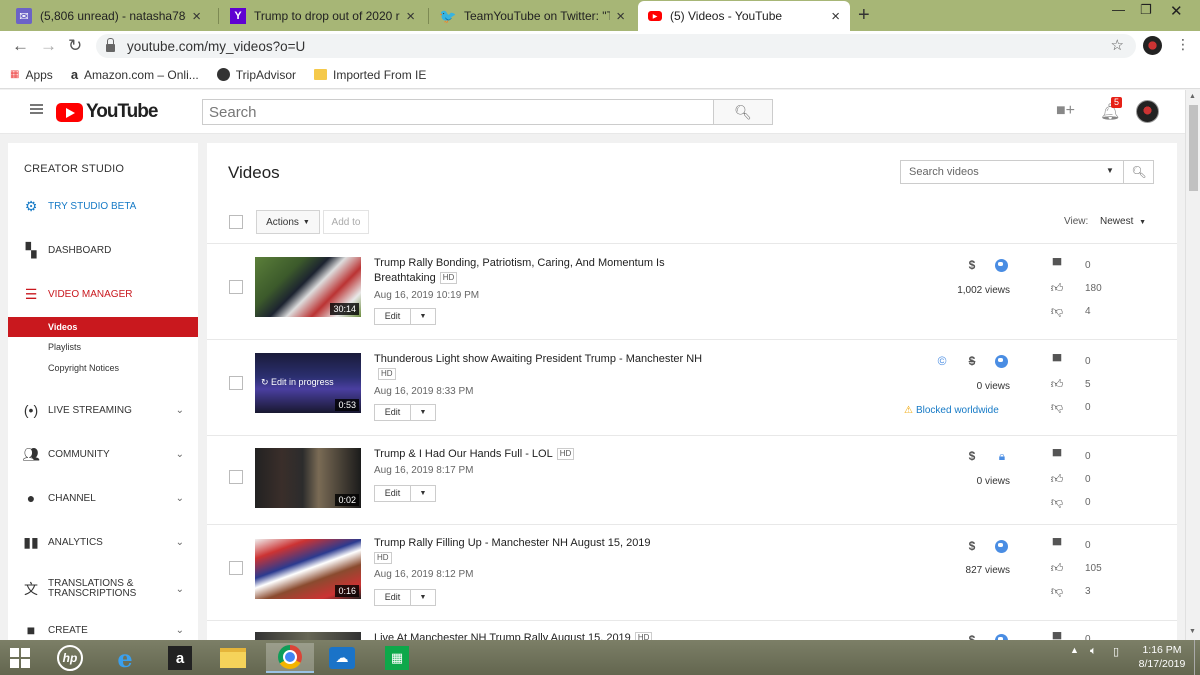  Describe the element at coordinates (1002, 456) in the screenshot. I see `private-icon: 🔒︎` at that location.